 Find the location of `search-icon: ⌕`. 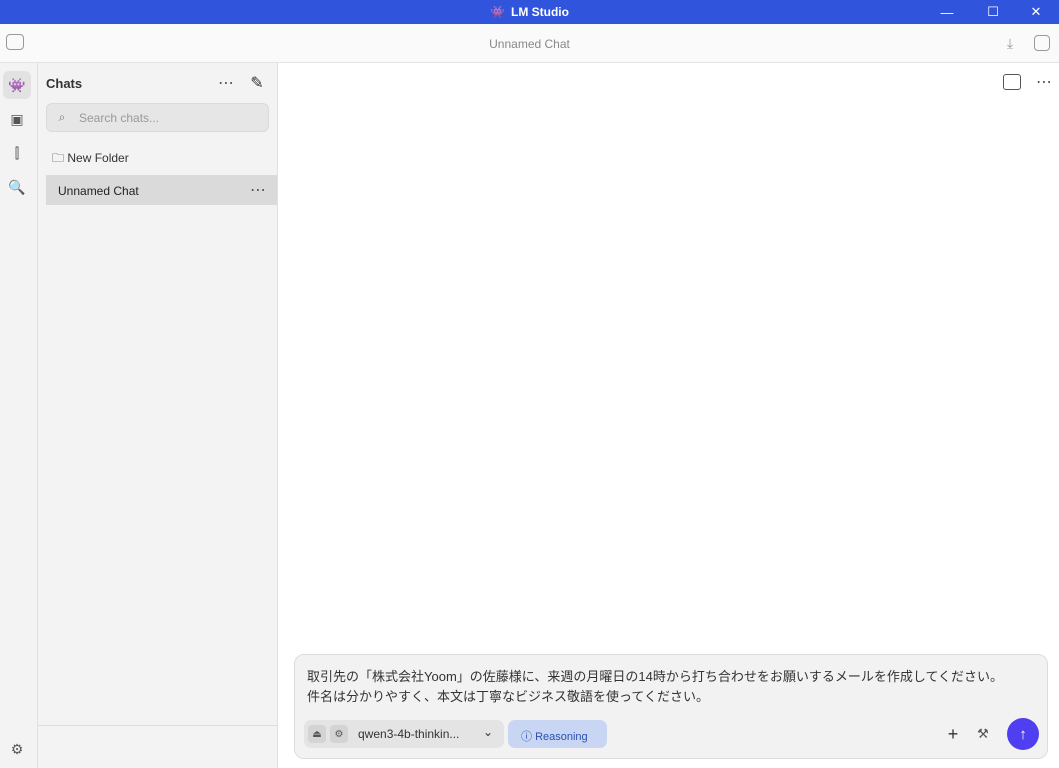

search-icon: ⌕ is located at coordinates (62, 116).